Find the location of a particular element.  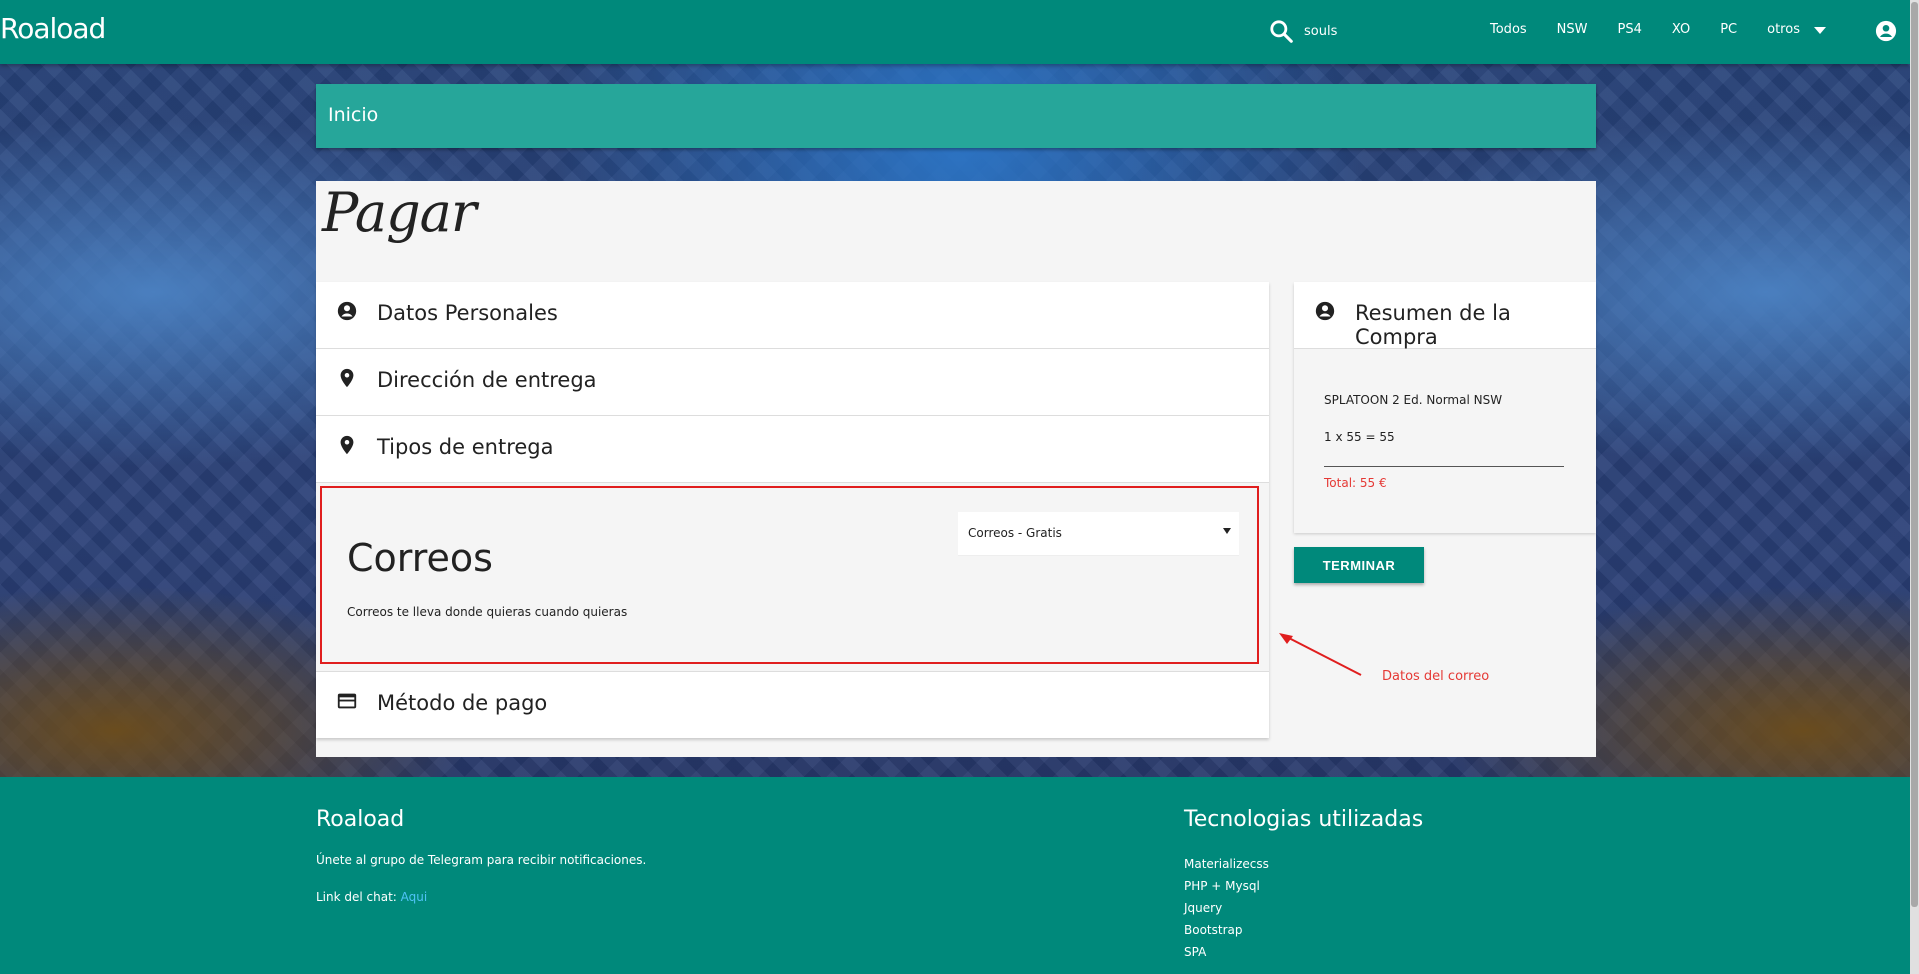

search-input: souls is located at coordinates (1320, 31).